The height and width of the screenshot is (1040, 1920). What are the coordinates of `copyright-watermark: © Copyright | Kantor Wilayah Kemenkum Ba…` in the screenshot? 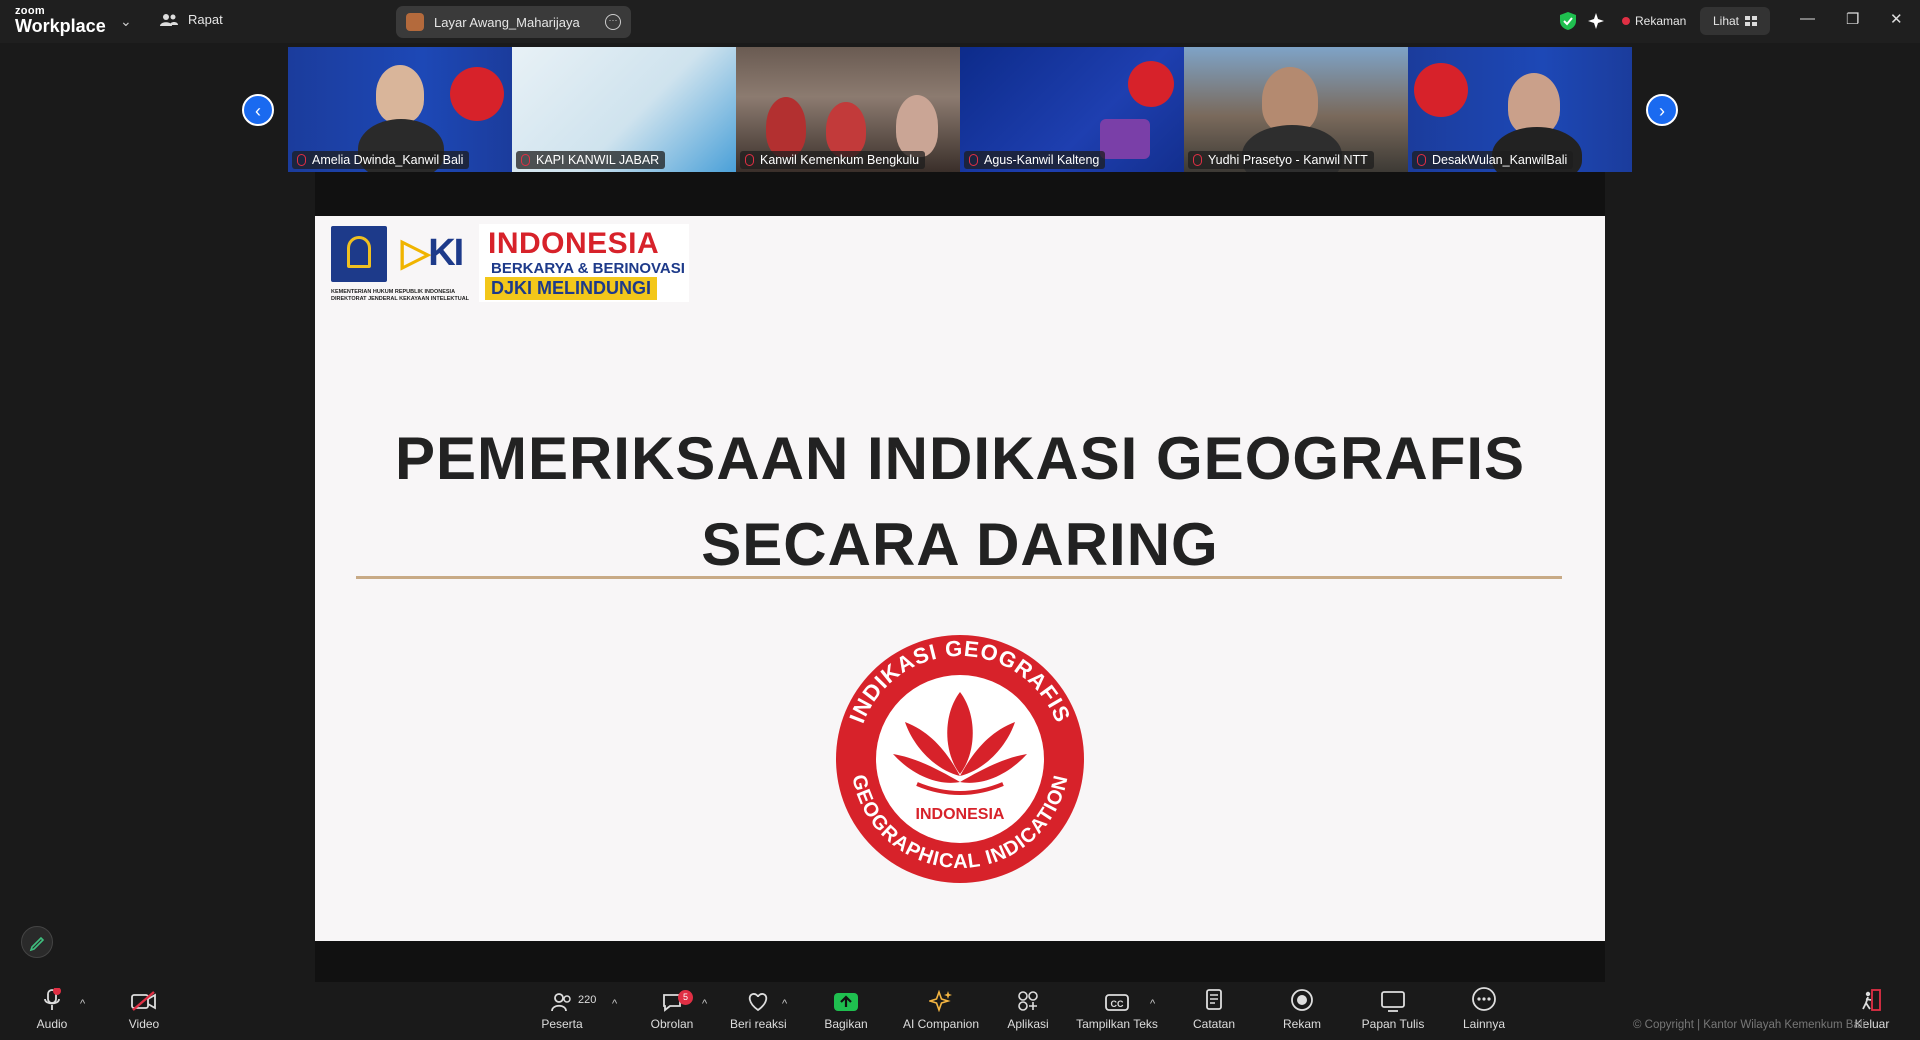 It's located at (1749, 1025).